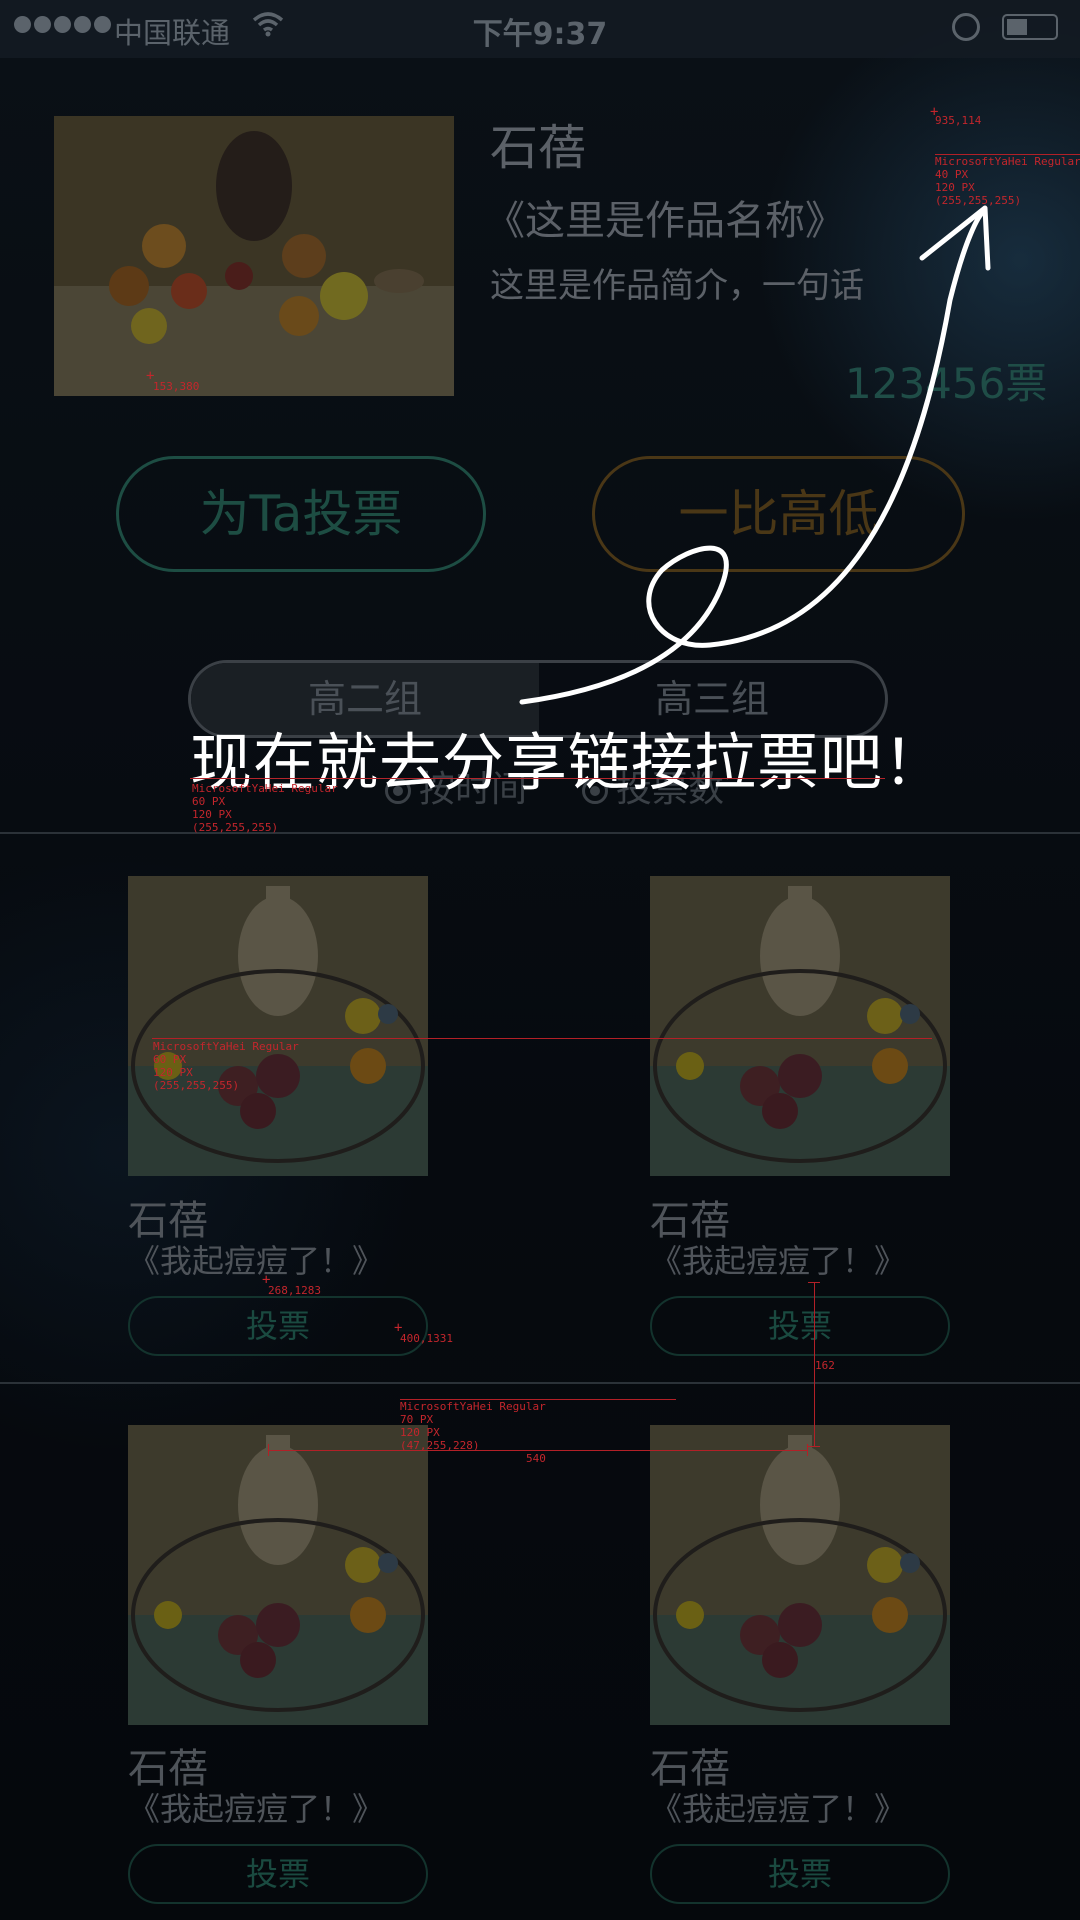  What do you see at coordinates (176, 386) in the screenshot?
I see `annotation-coordinate: 153,380` at bounding box center [176, 386].